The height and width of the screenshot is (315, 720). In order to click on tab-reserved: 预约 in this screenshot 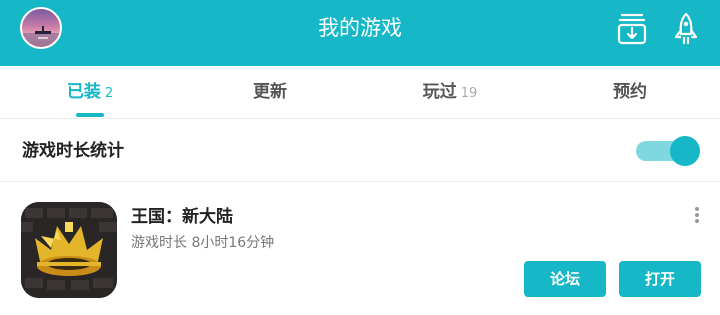, I will do `click(630, 92)`.